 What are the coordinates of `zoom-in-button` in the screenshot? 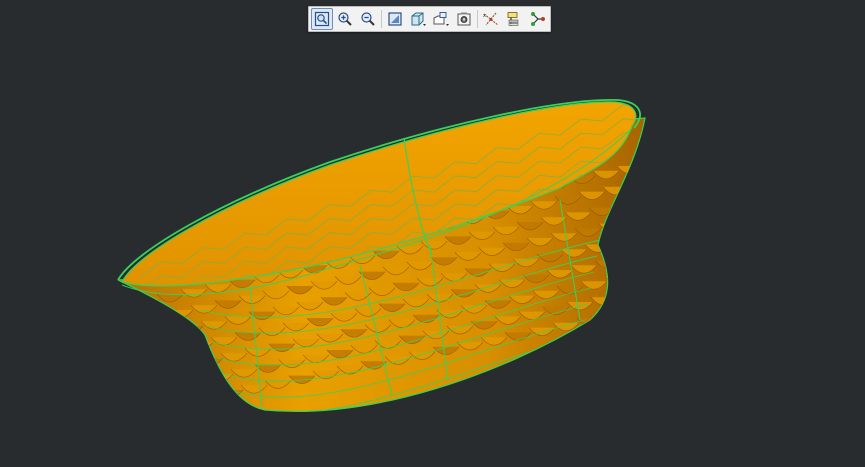 It's located at (345, 19).